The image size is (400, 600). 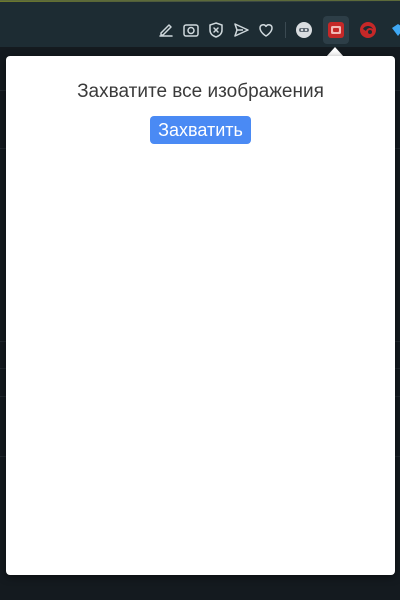 I want to click on shield-x-icon, so click(x=216, y=30).